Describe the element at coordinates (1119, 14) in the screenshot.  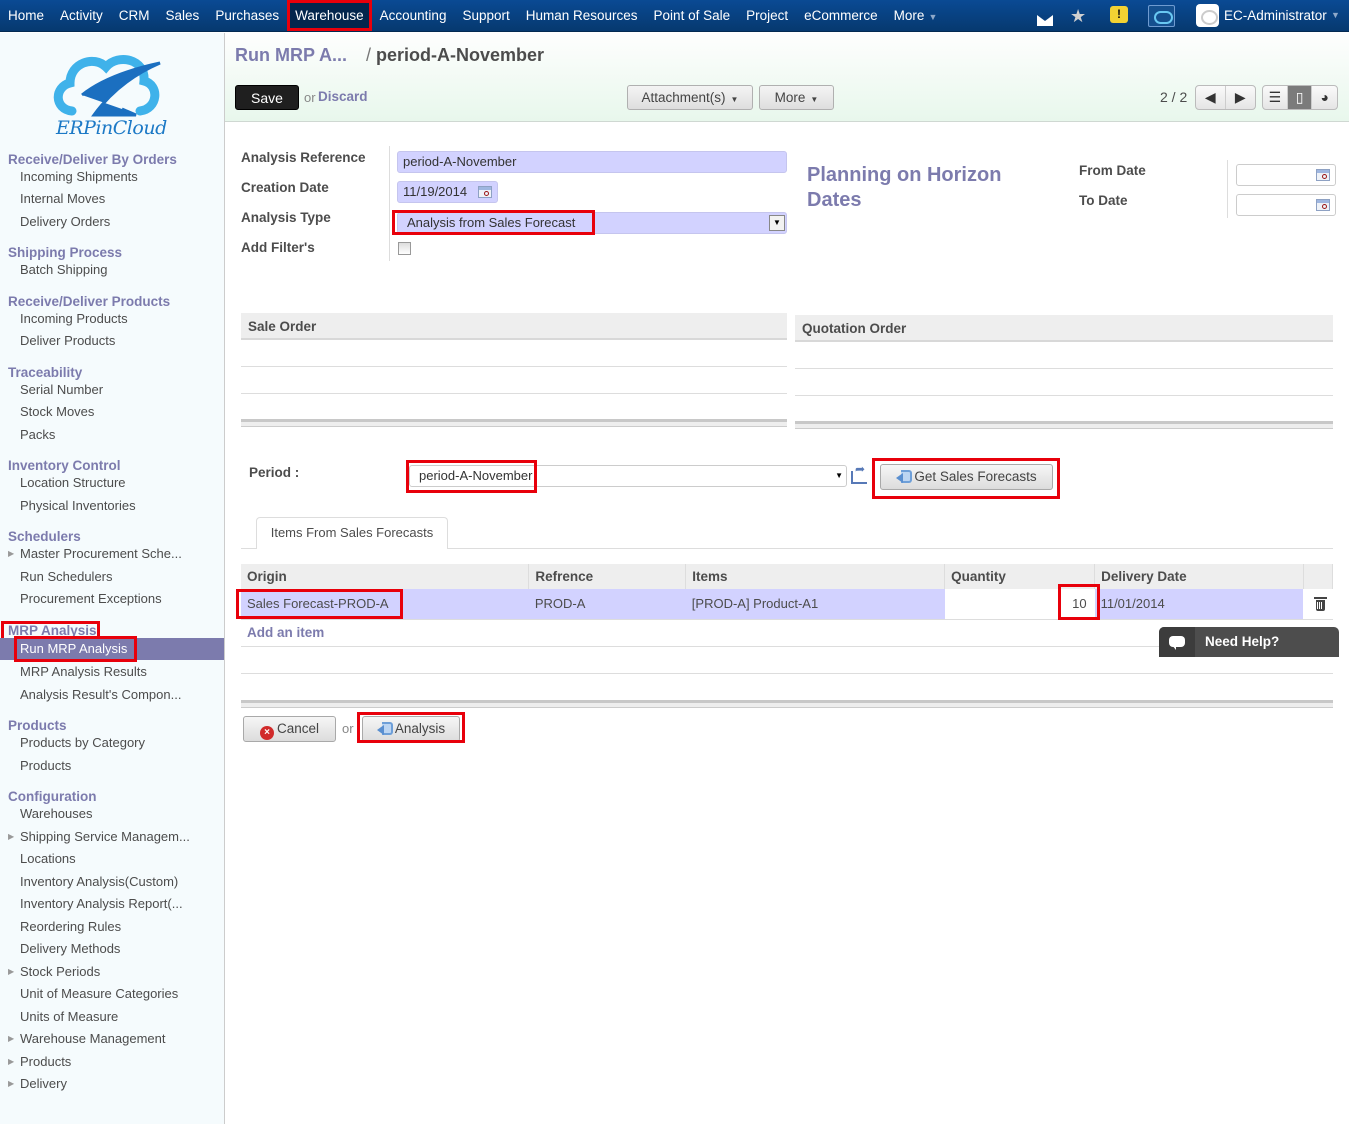
I see `warning-icon: !` at that location.